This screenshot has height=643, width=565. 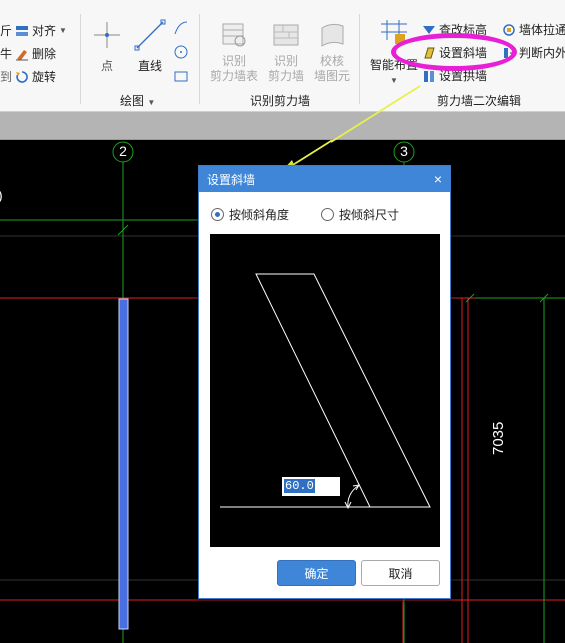 What do you see at coordinates (404, 151) in the screenshot?
I see `axis-label-3: 3` at bounding box center [404, 151].